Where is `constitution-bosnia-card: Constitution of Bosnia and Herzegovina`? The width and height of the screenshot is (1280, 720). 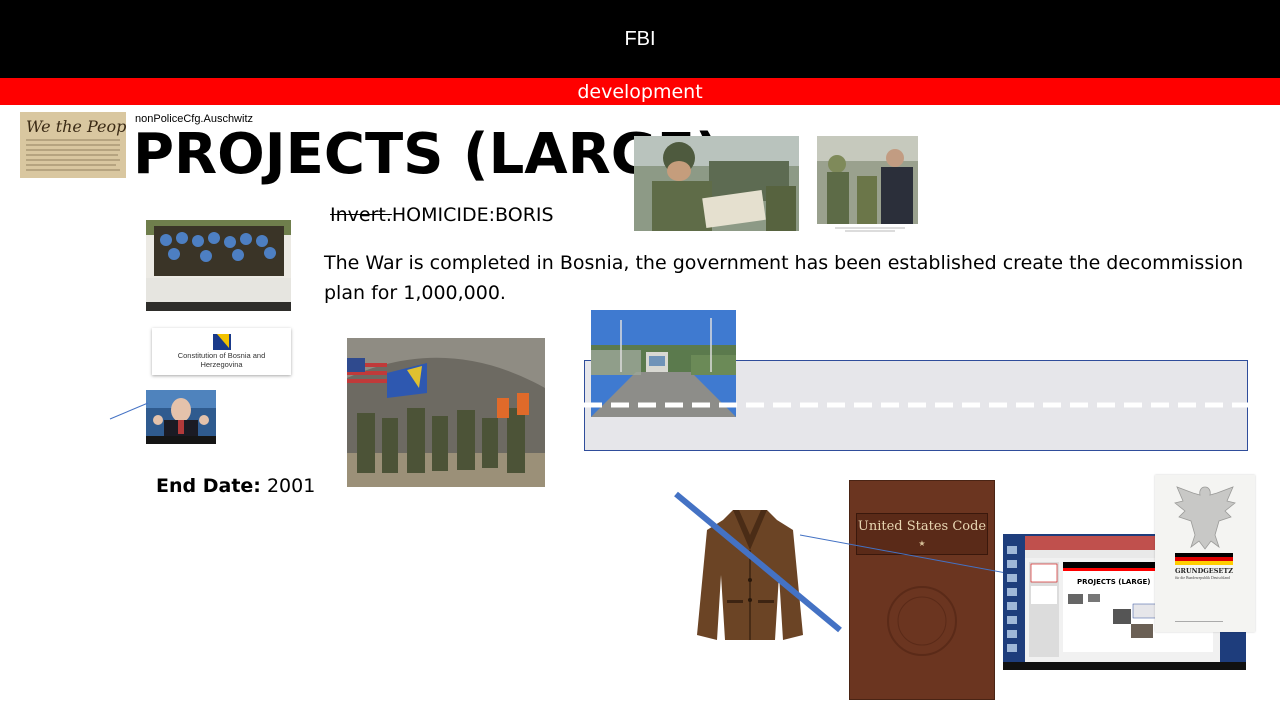 constitution-bosnia-card: Constitution of Bosnia and Herzegovina is located at coordinates (221, 351).